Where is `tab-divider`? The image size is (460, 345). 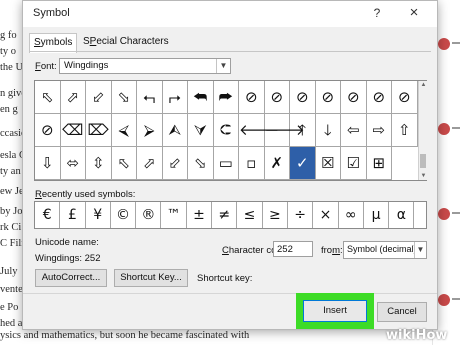
tab-divider is located at coordinates (230, 51).